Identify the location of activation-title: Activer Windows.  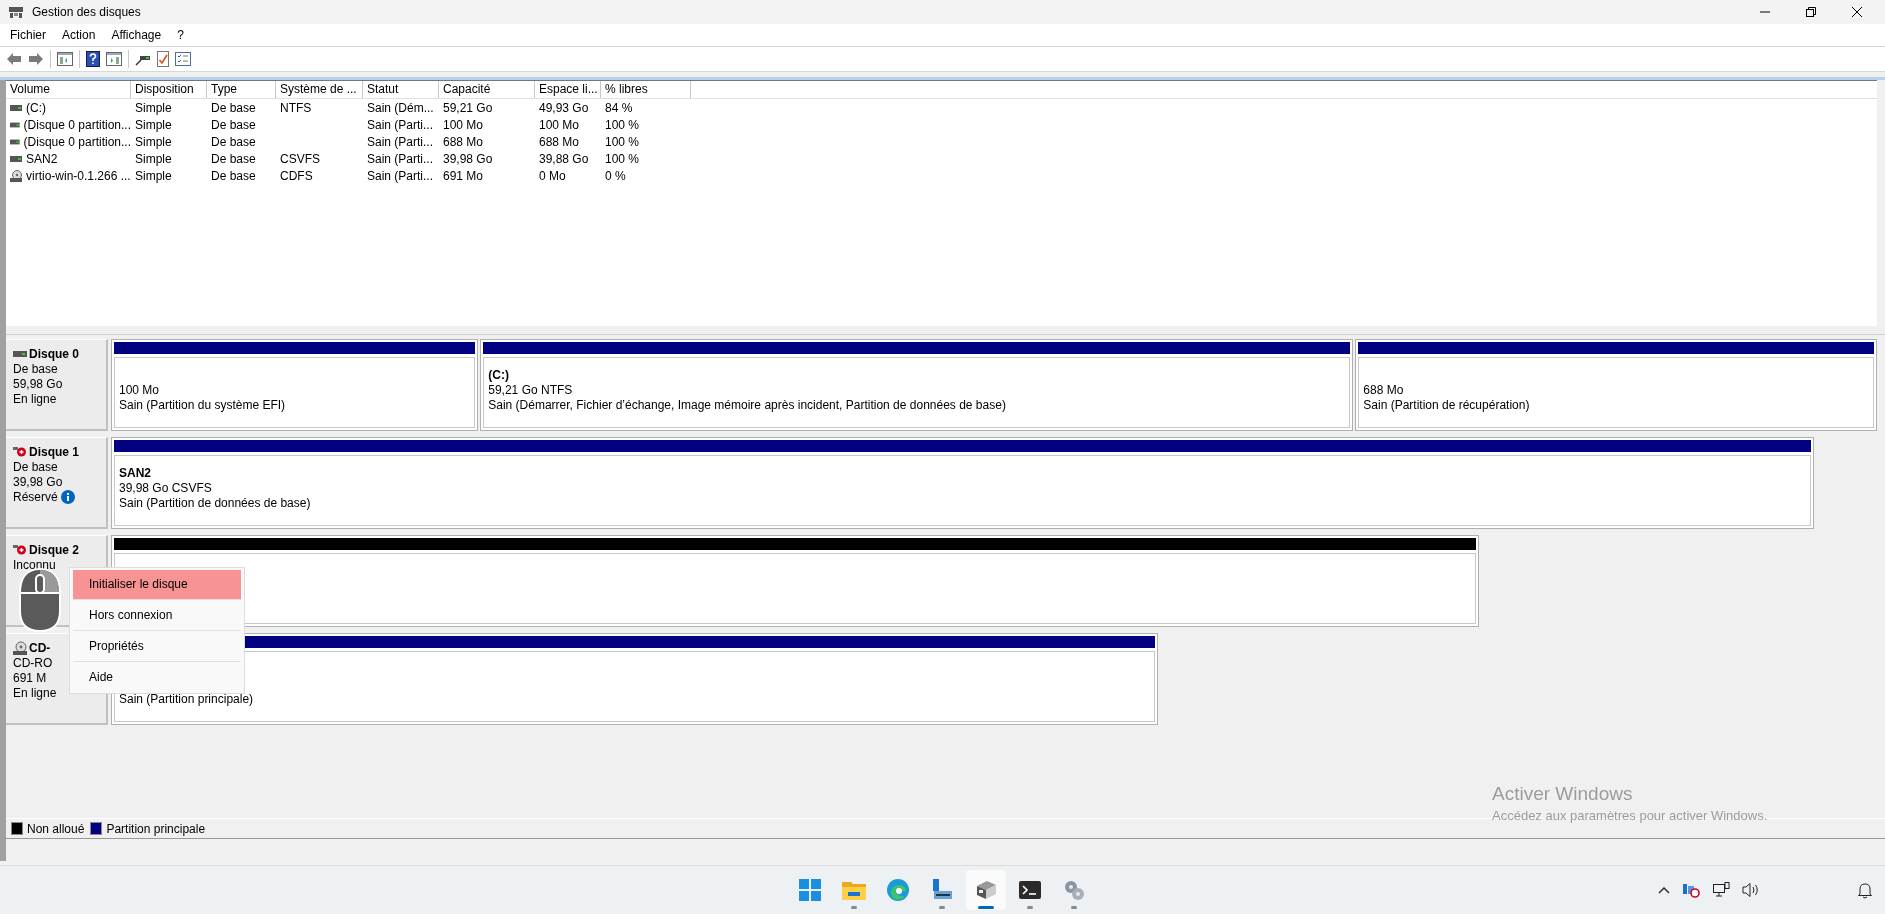
(1563, 794).